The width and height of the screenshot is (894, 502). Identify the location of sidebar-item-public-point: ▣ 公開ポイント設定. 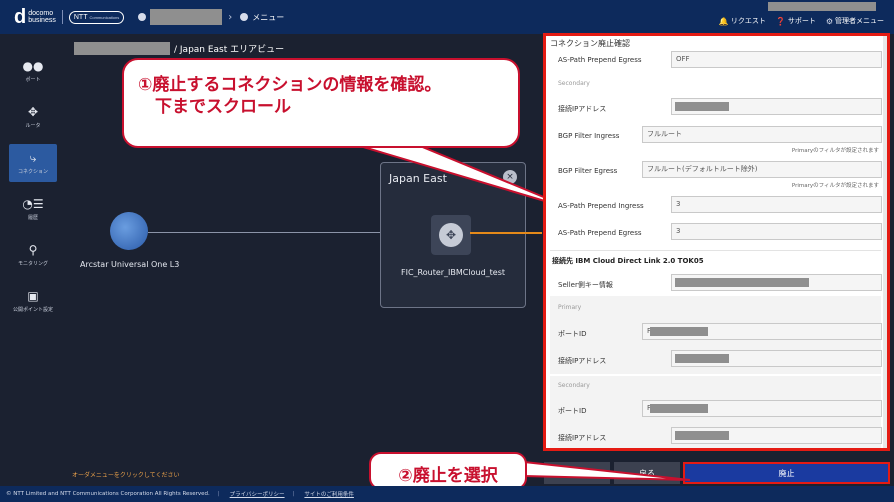
(33, 301).